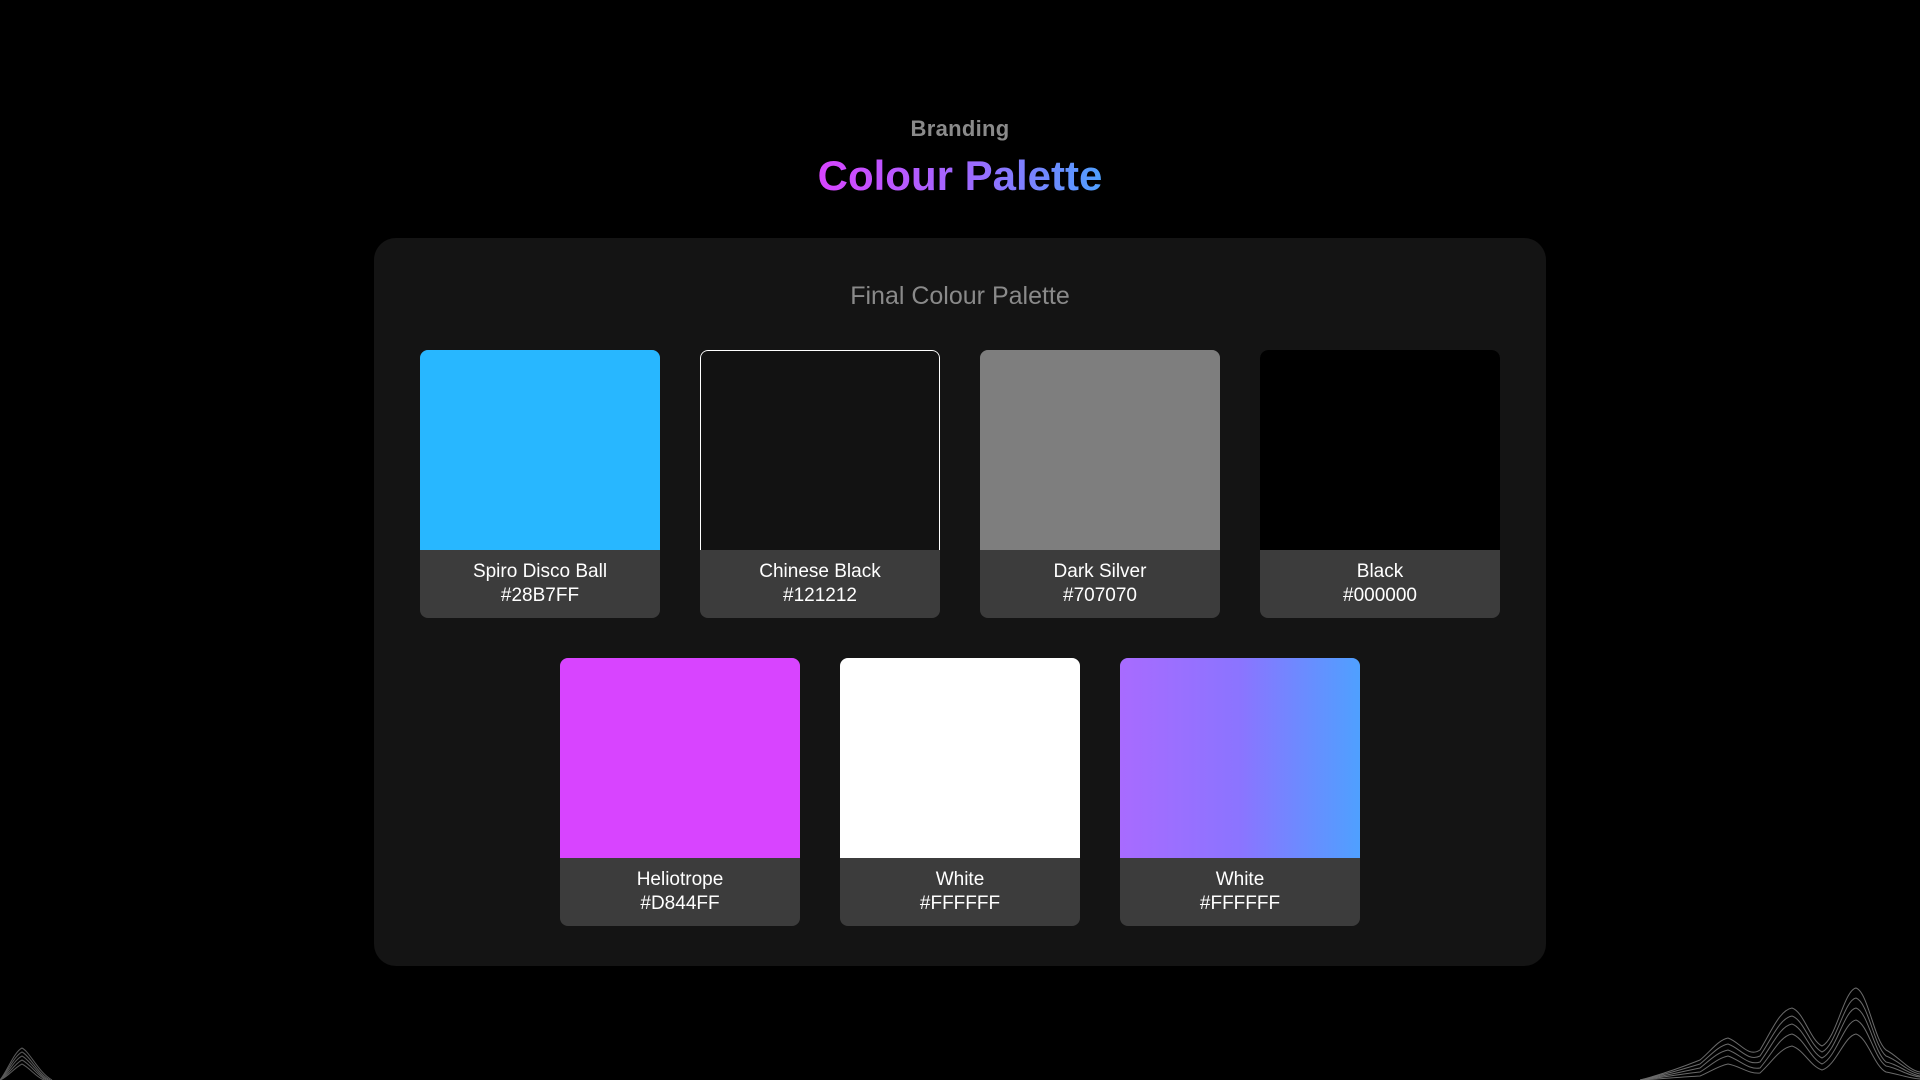 The image size is (1920, 1080). I want to click on swatch-hex: #121212, so click(820, 595).